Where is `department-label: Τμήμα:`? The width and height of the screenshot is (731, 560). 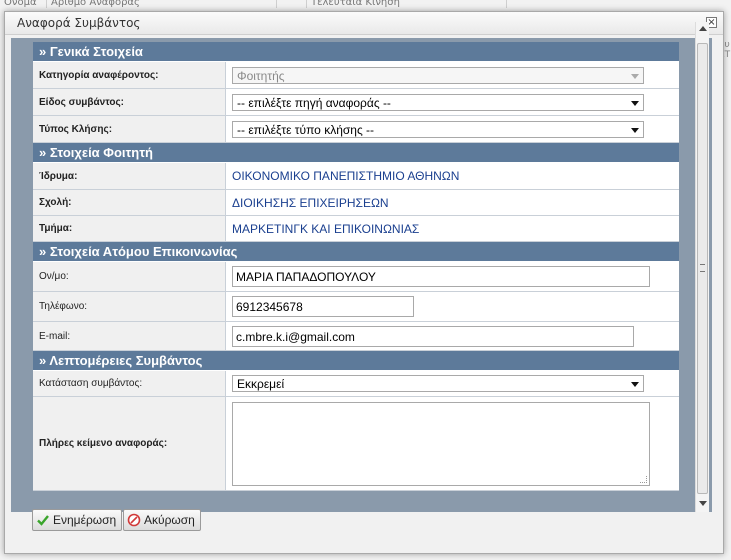 department-label: Τμήμα: is located at coordinates (129, 228).